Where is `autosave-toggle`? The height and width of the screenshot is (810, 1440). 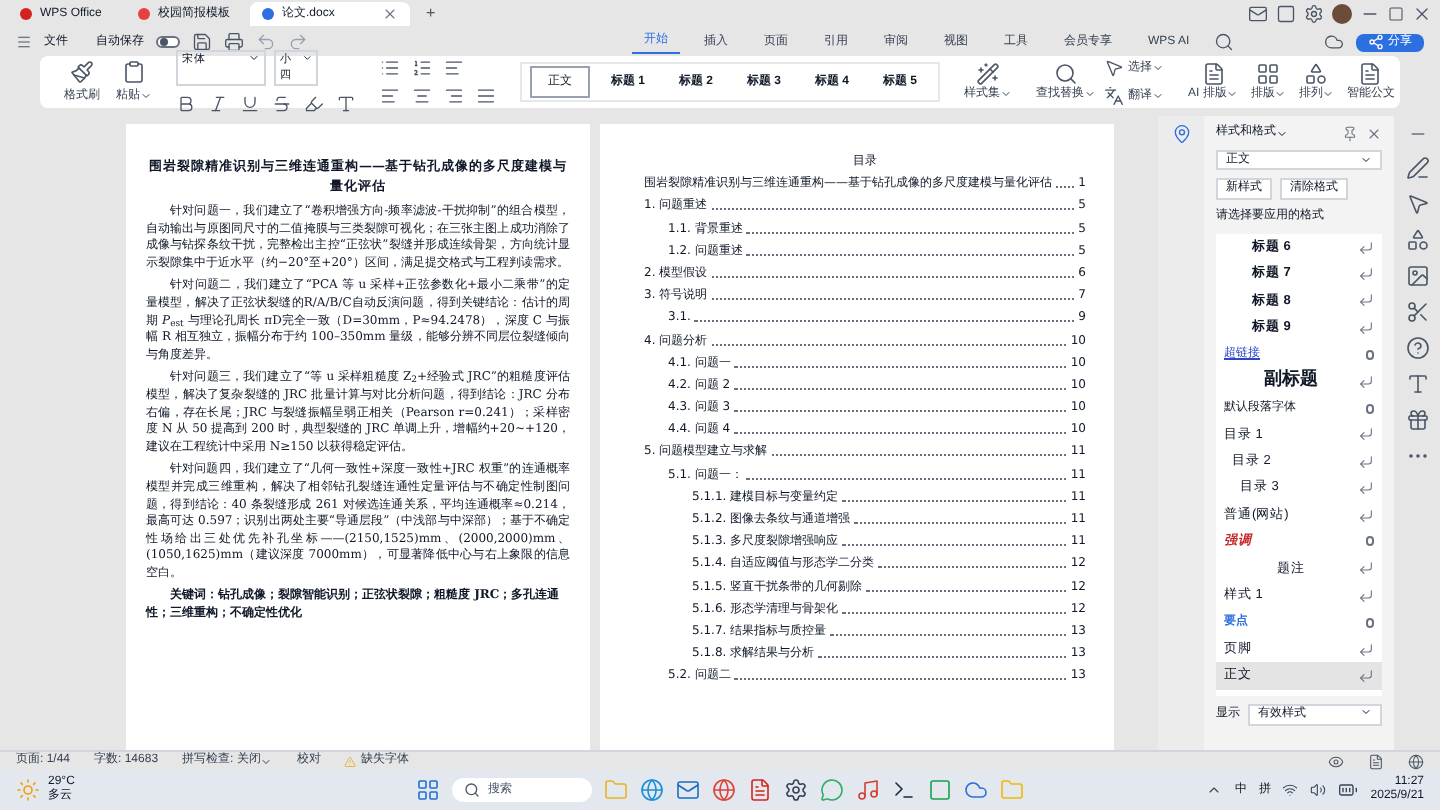 autosave-toggle is located at coordinates (168, 42).